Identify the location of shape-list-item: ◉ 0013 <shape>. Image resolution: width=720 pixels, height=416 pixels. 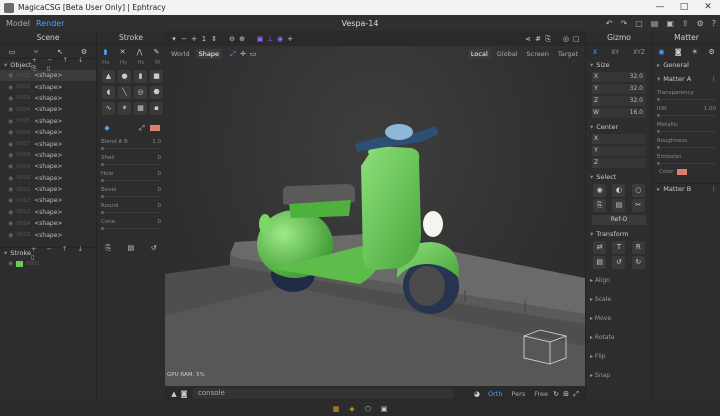
(48, 212).